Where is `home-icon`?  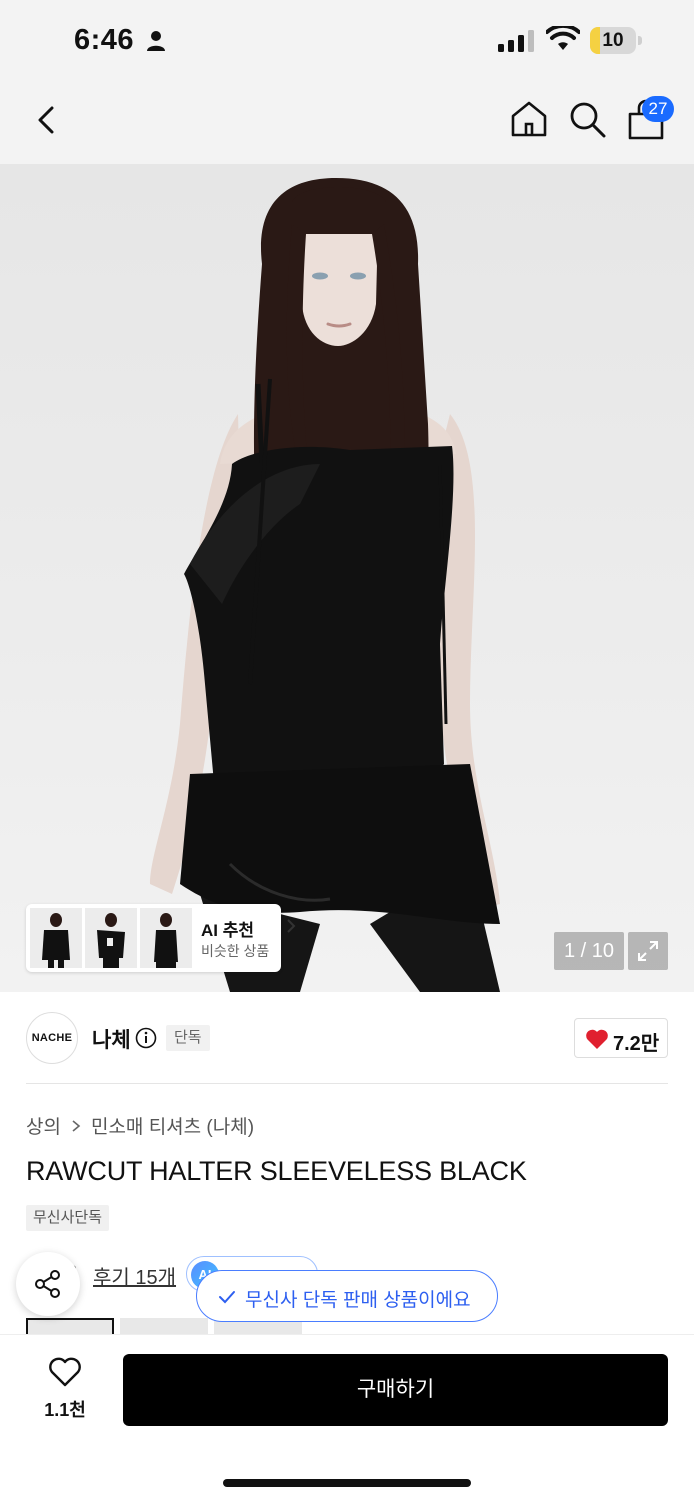 home-icon is located at coordinates (529, 119).